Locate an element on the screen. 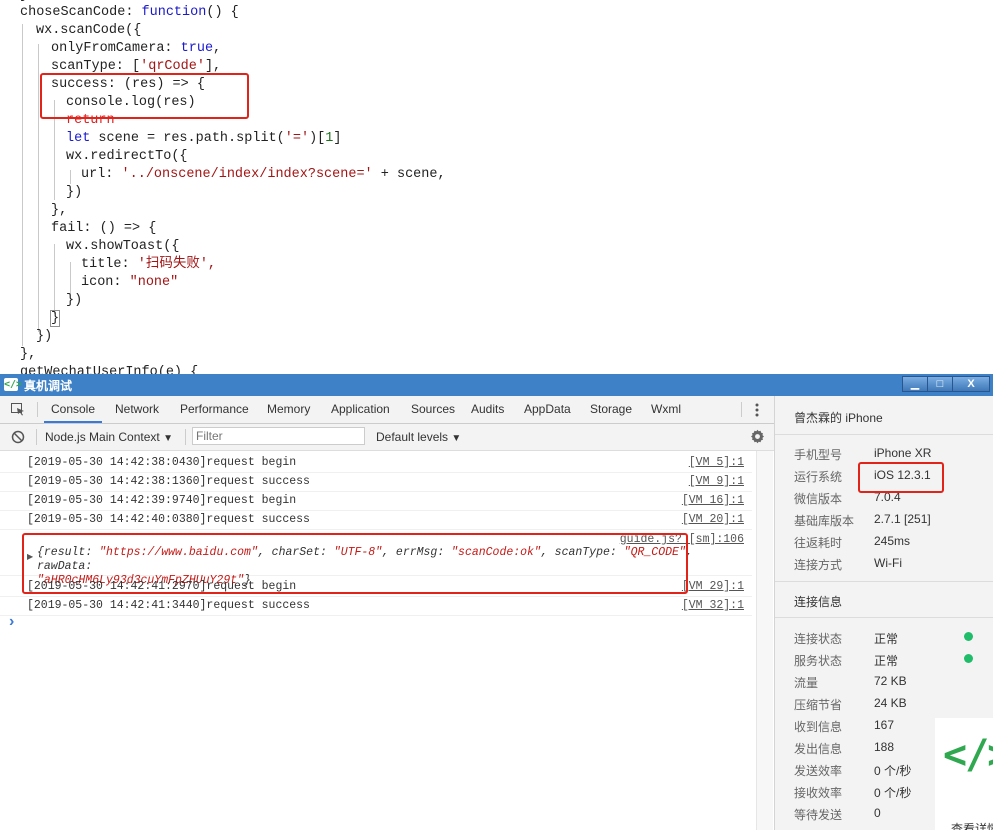  conn-label: 发送效率 is located at coordinates (818, 771).